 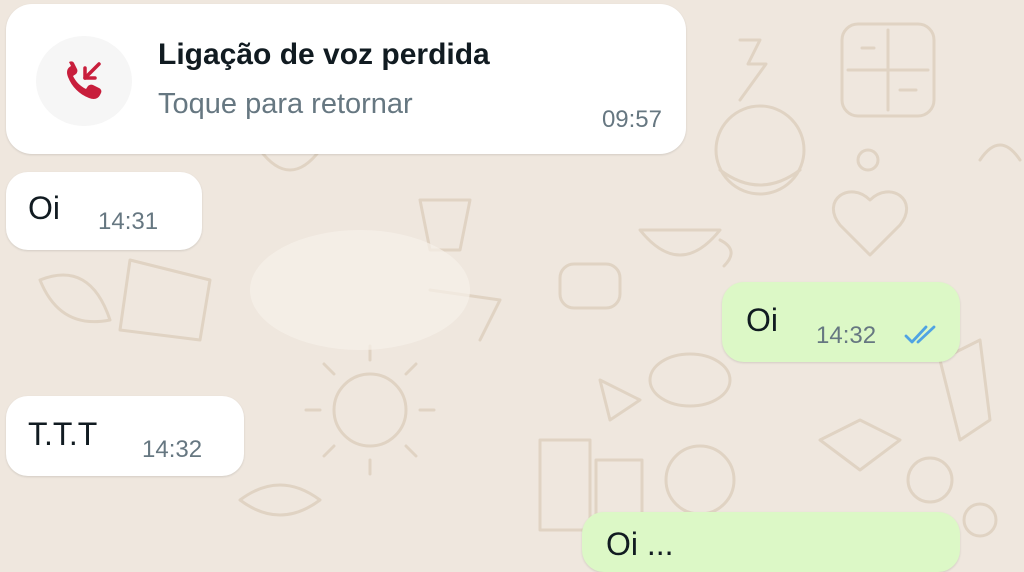 What do you see at coordinates (324, 54) in the screenshot?
I see `missed-call-title: Ligação de voz perdida` at bounding box center [324, 54].